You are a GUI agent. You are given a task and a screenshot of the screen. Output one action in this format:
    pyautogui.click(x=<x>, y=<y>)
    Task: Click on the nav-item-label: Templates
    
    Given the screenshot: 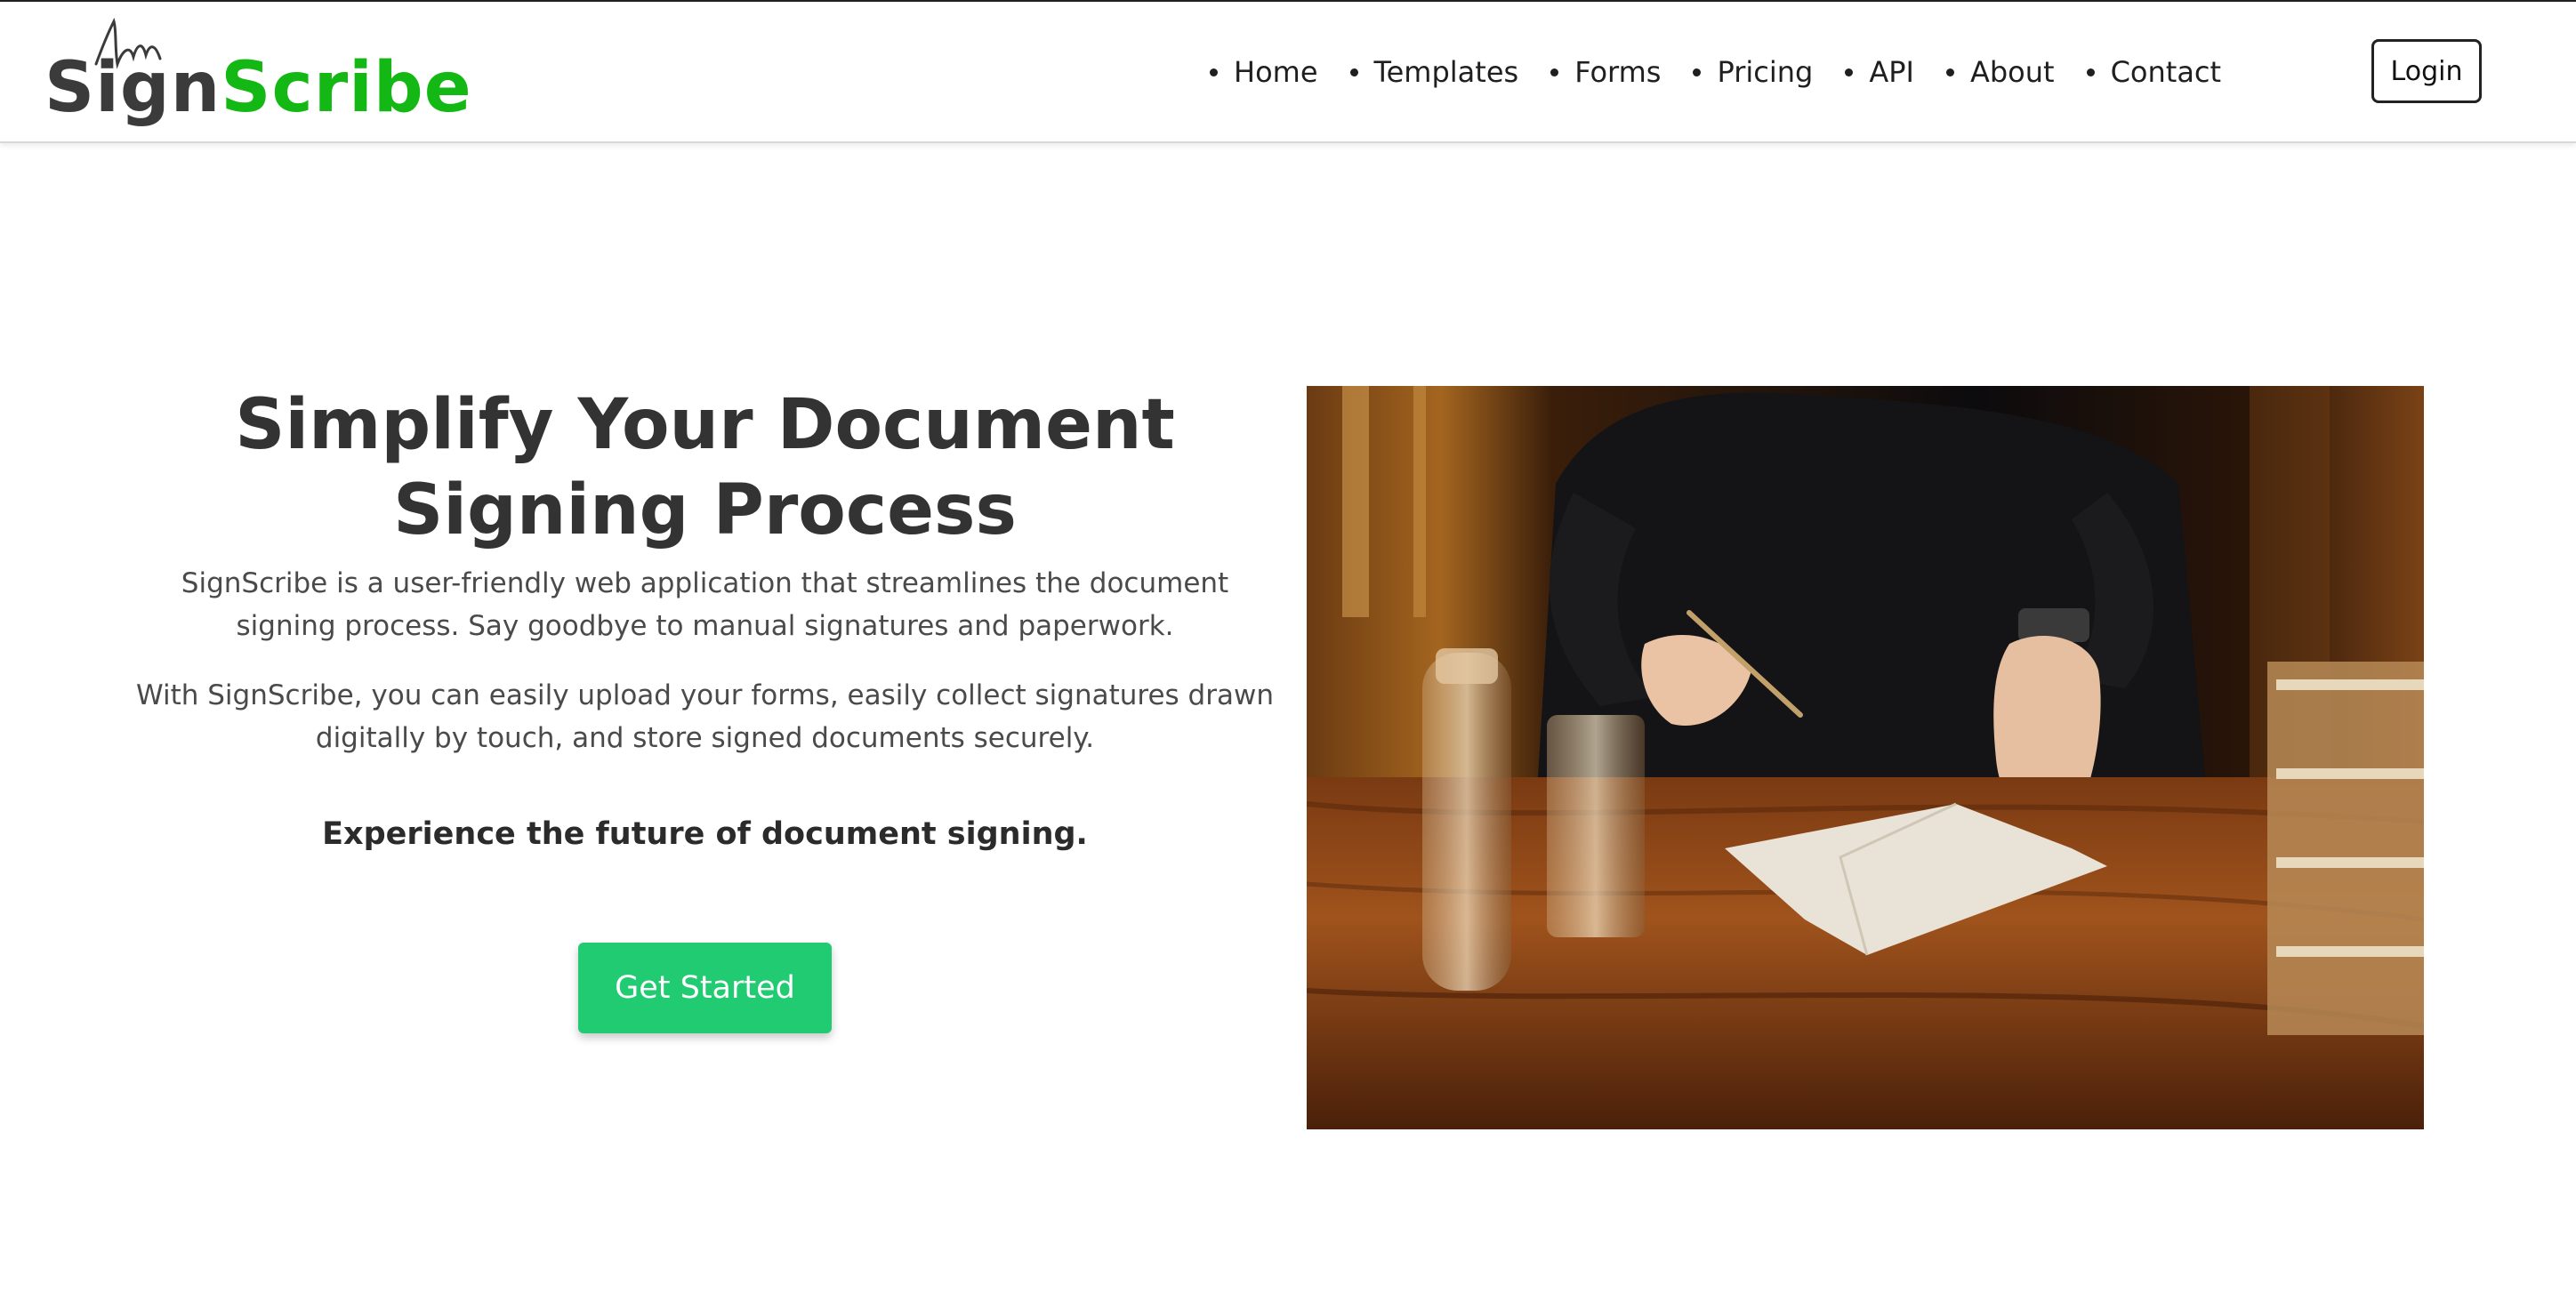 What is the action you would take?
    pyautogui.click(x=1446, y=72)
    